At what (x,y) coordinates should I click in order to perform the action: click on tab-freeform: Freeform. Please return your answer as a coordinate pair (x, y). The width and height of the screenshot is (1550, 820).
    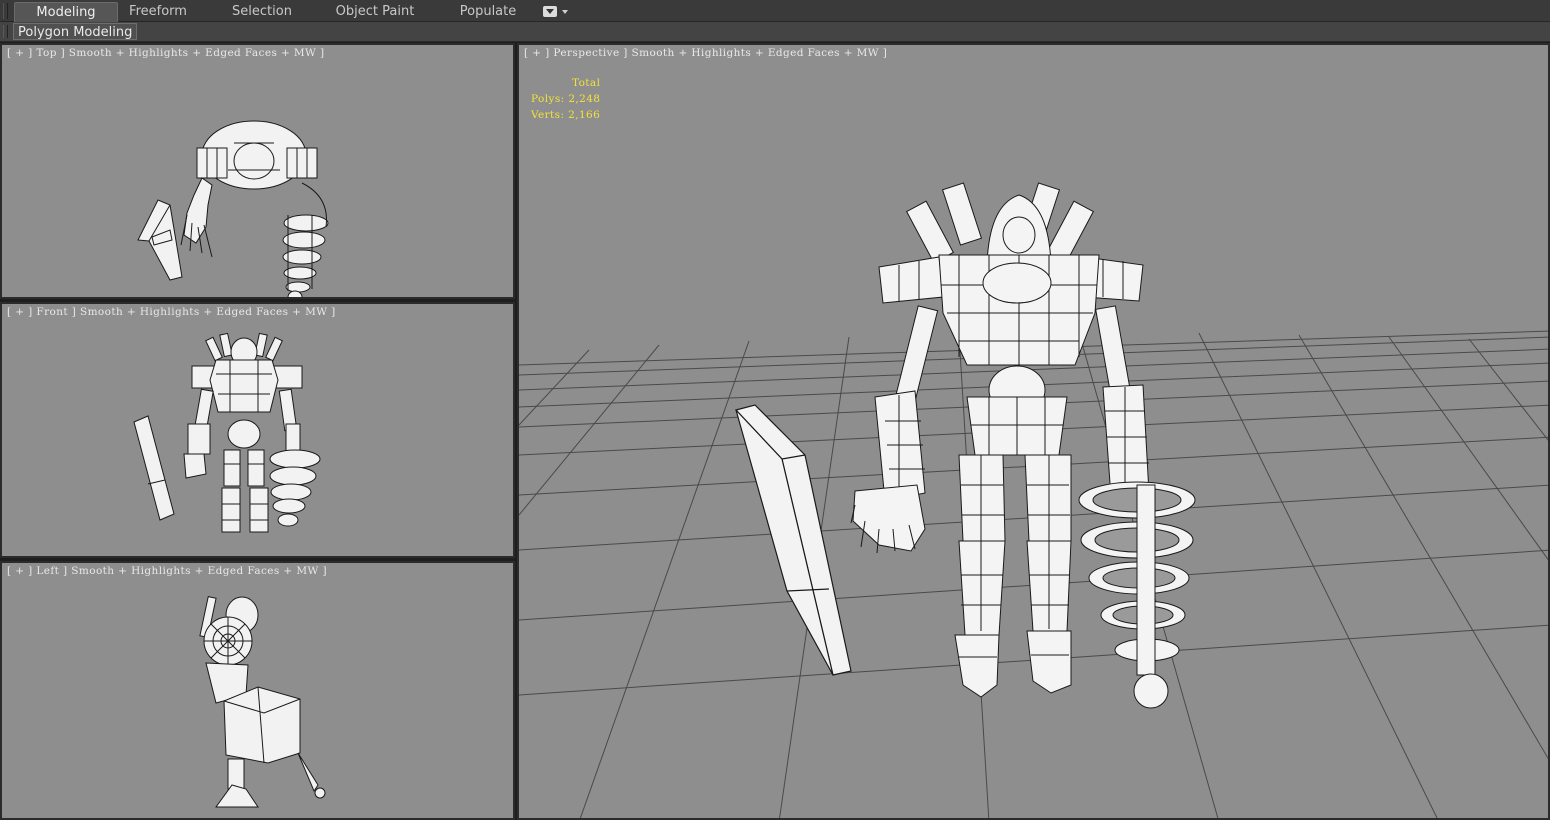
    Looking at the image, I should click on (158, 12).